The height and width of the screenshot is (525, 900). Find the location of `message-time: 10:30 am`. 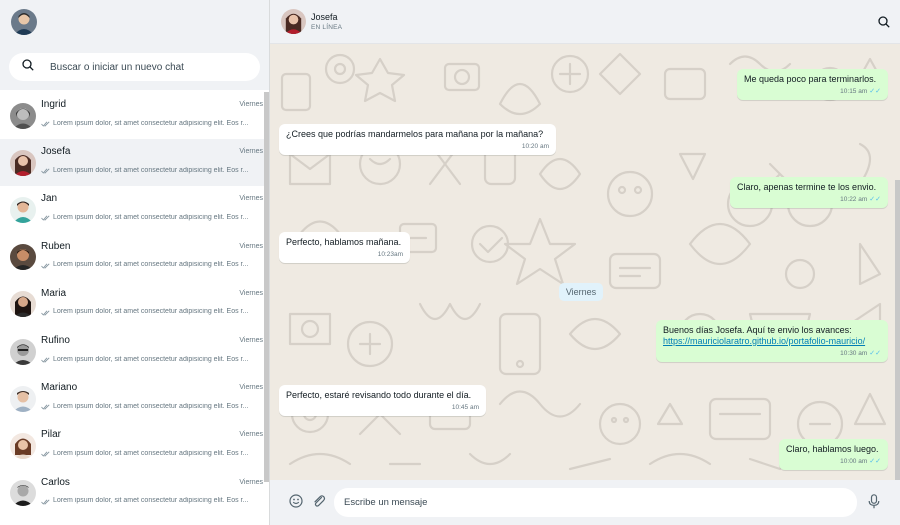

message-time: 10:30 am is located at coordinates (854, 353).